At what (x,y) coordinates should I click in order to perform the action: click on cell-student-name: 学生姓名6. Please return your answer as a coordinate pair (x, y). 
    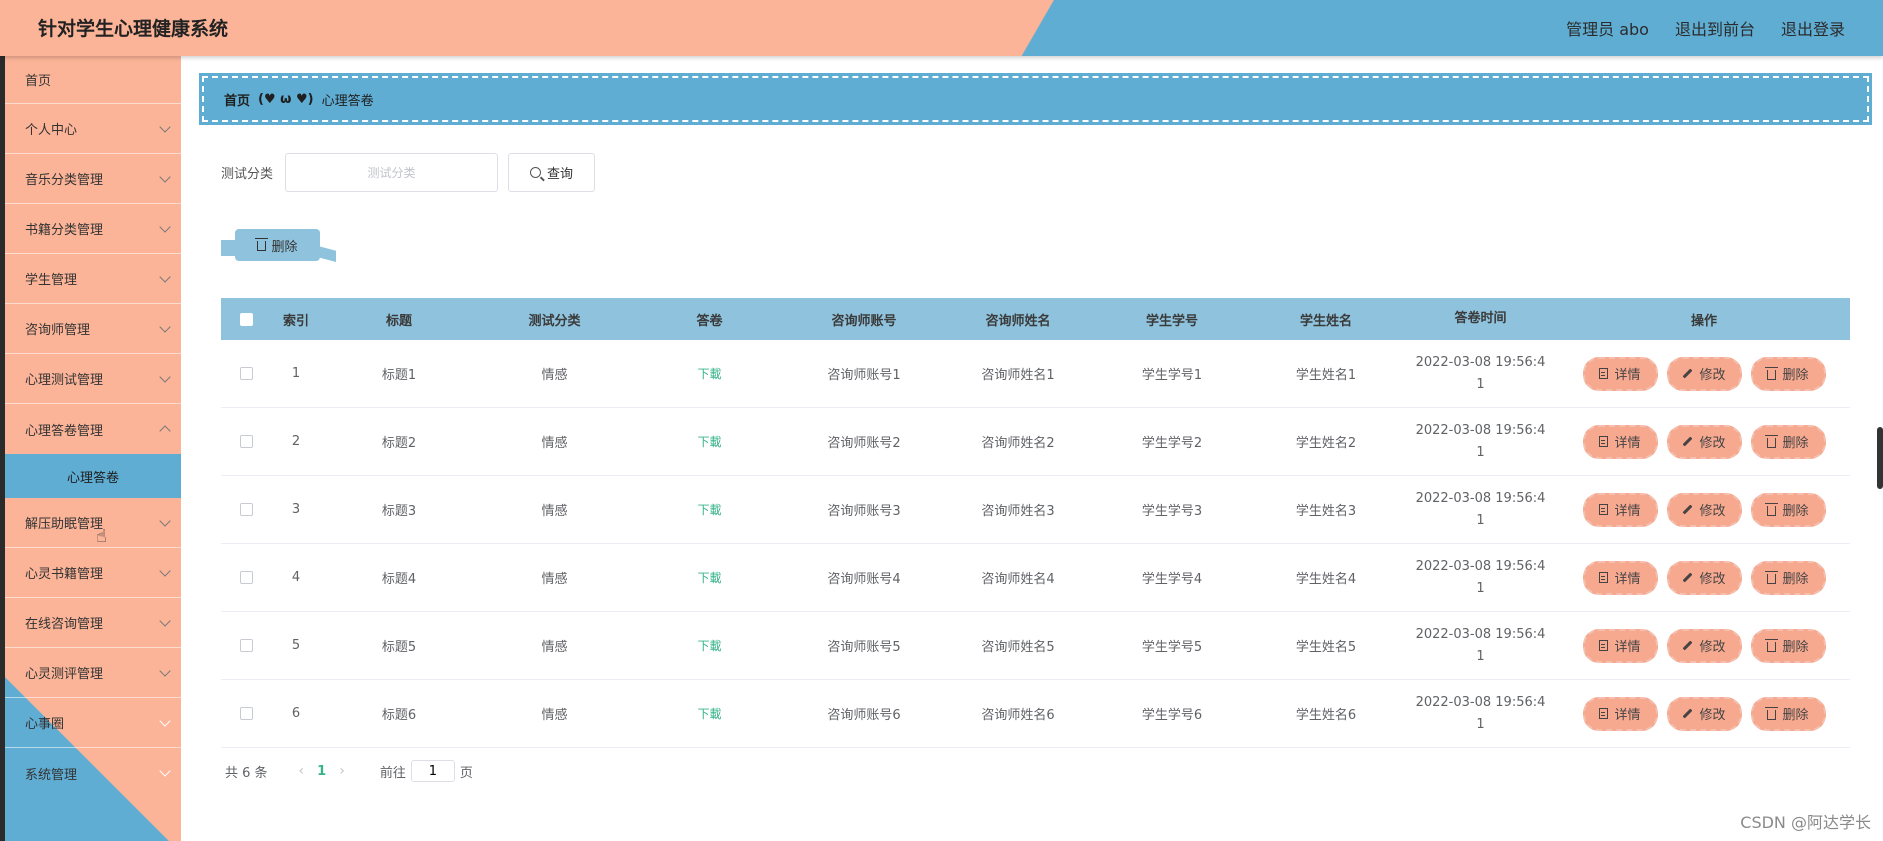
    Looking at the image, I should click on (1326, 715).